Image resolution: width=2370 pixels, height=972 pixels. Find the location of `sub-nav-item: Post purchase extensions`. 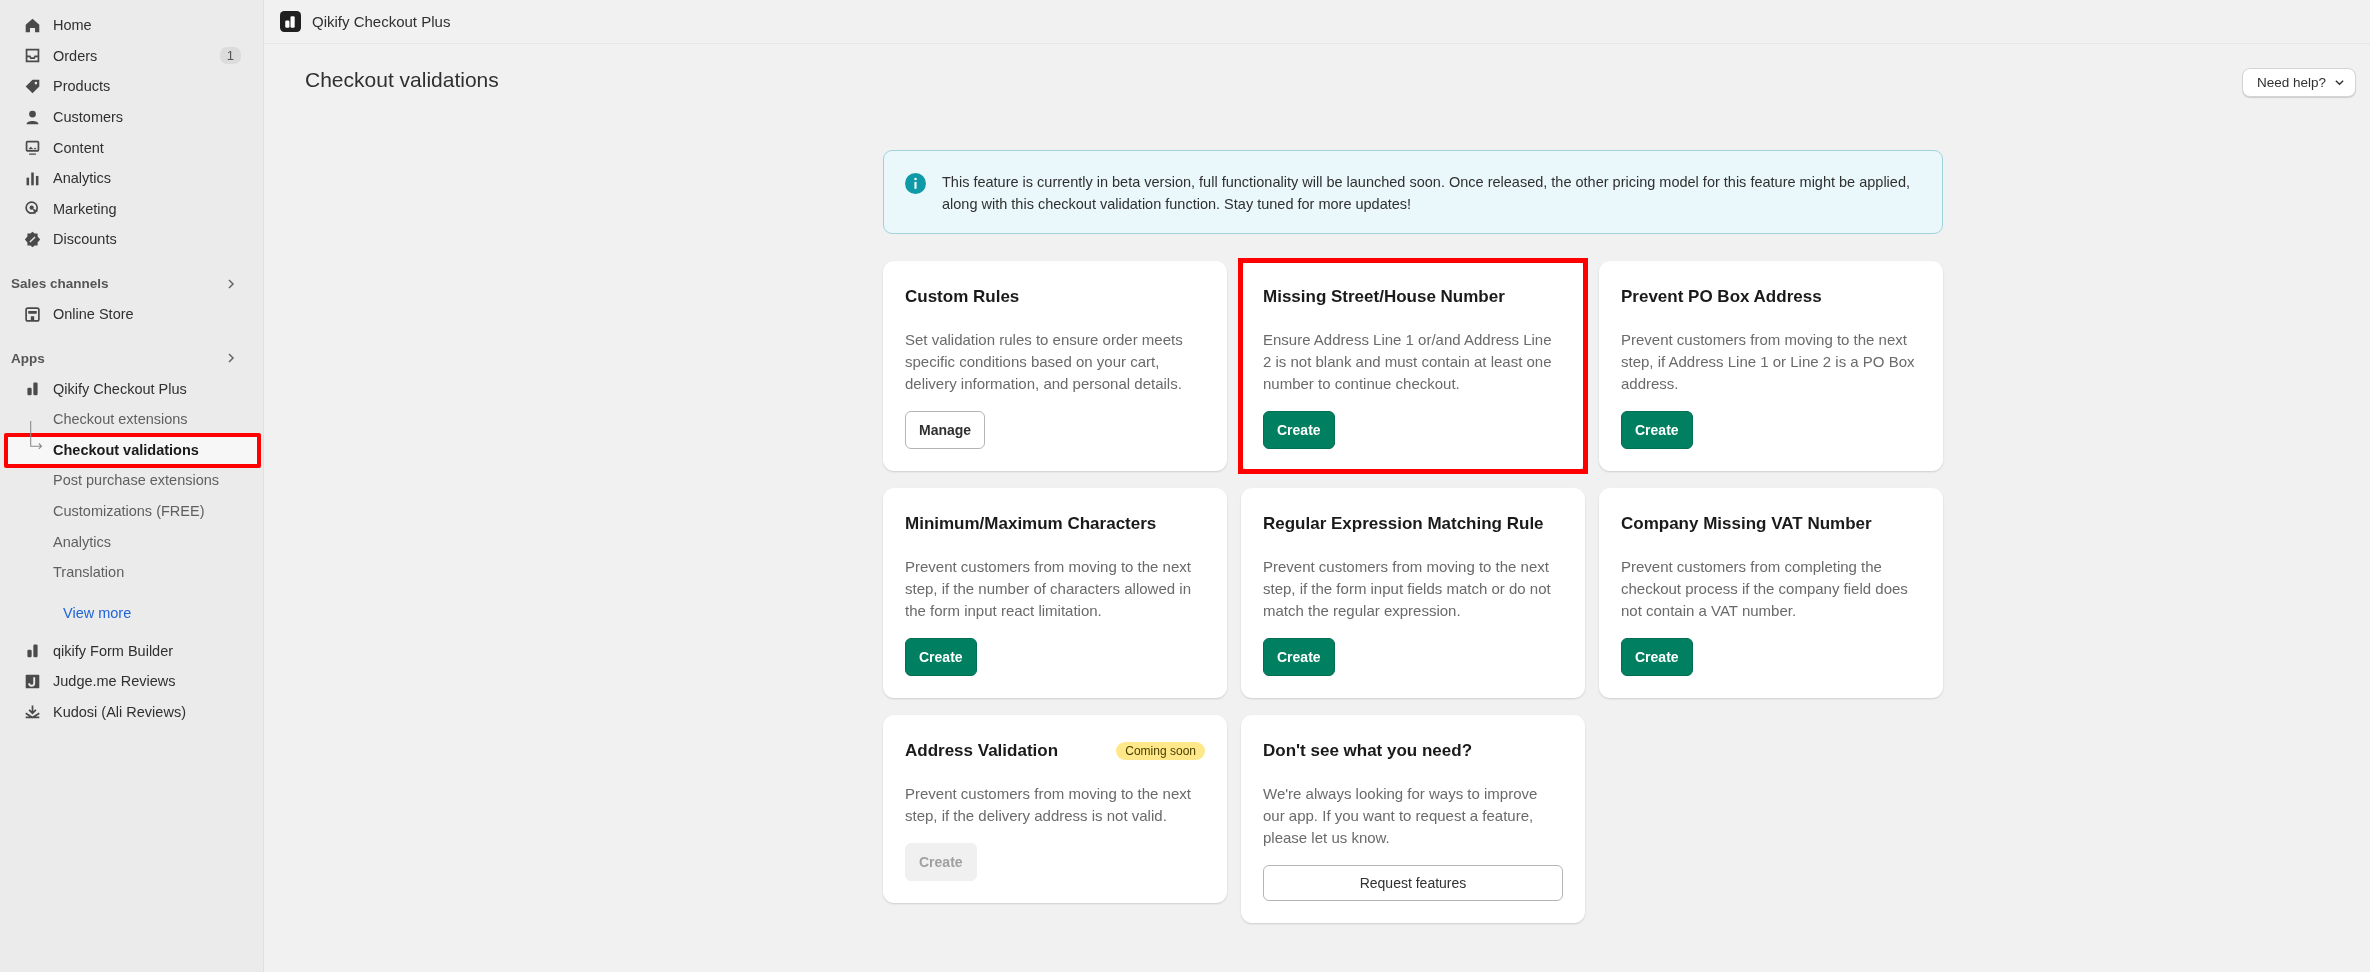

sub-nav-item: Post purchase extensions is located at coordinates (136, 480).